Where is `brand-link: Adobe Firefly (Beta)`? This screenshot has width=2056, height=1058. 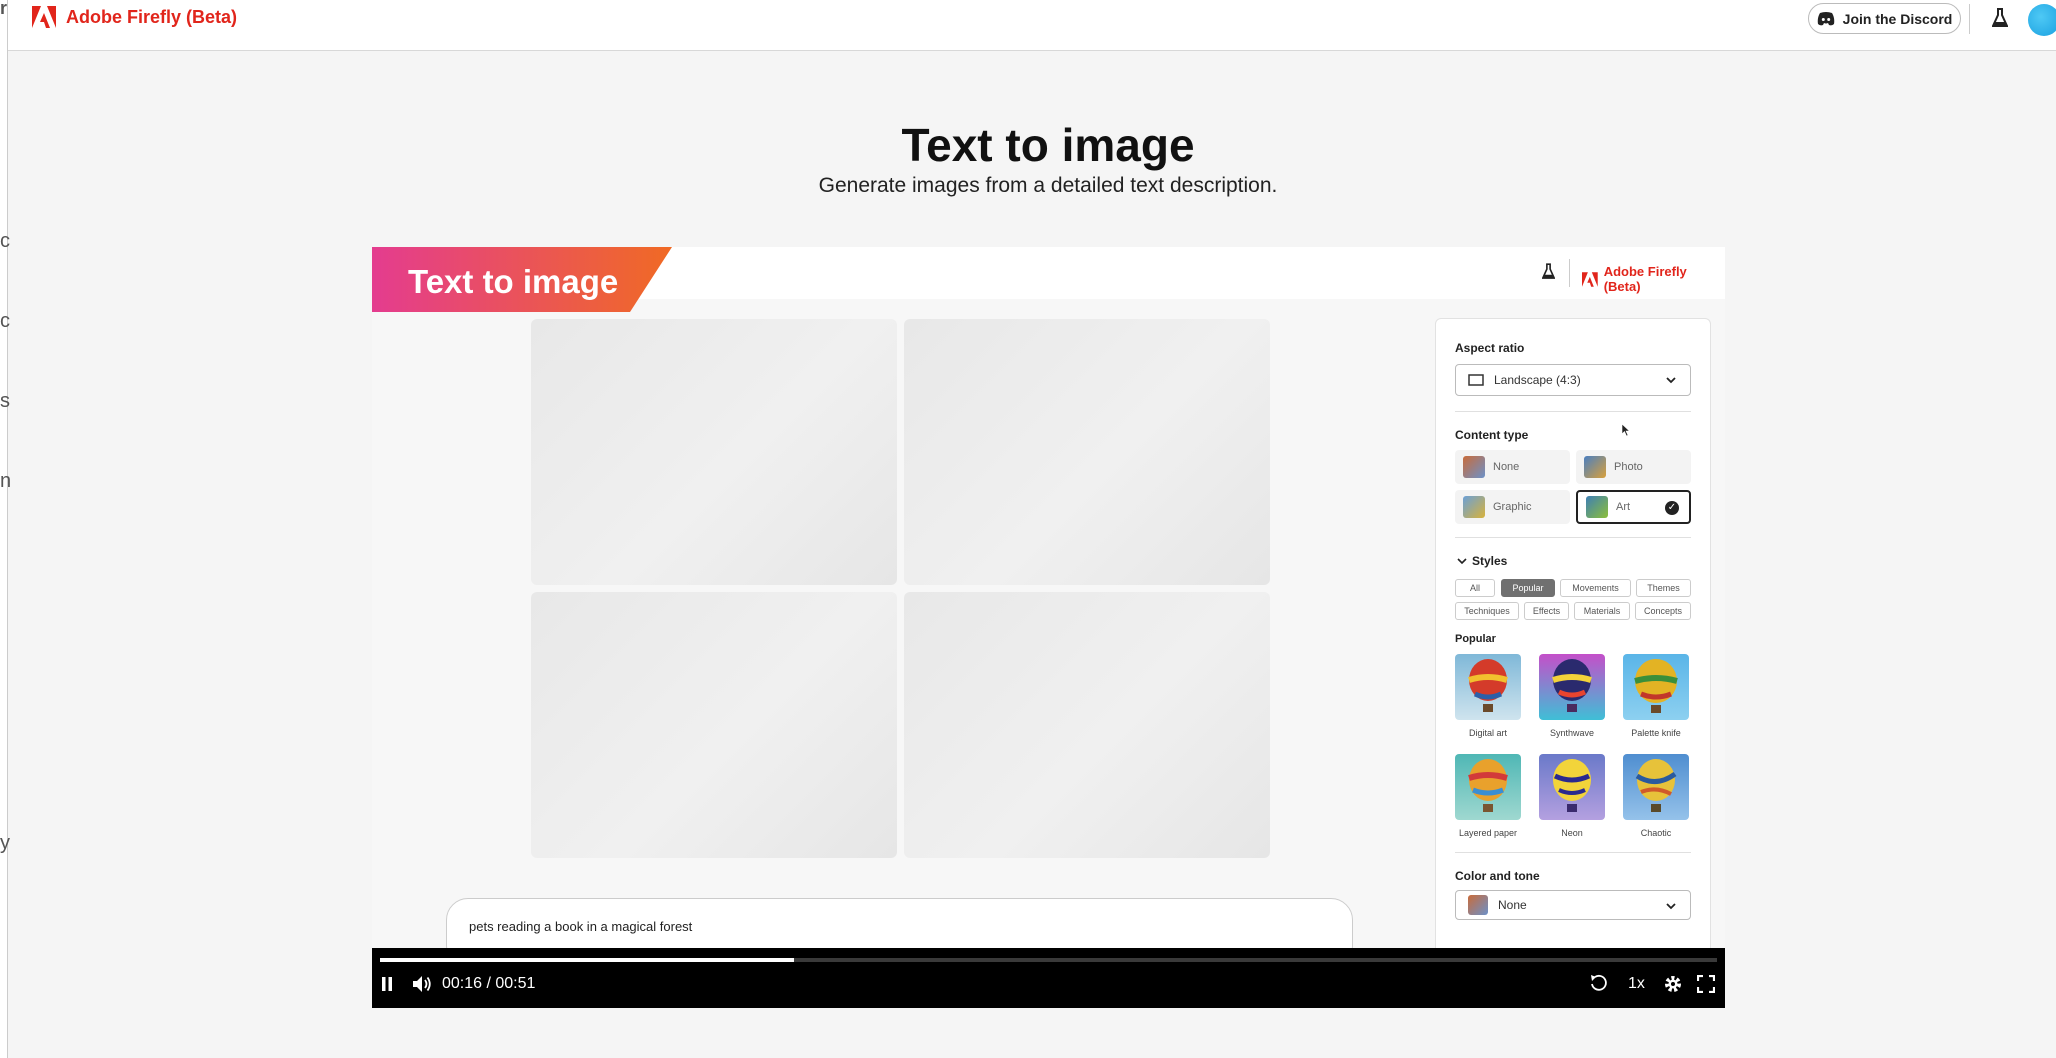
brand-link: Adobe Firefly (Beta) is located at coordinates (134, 17).